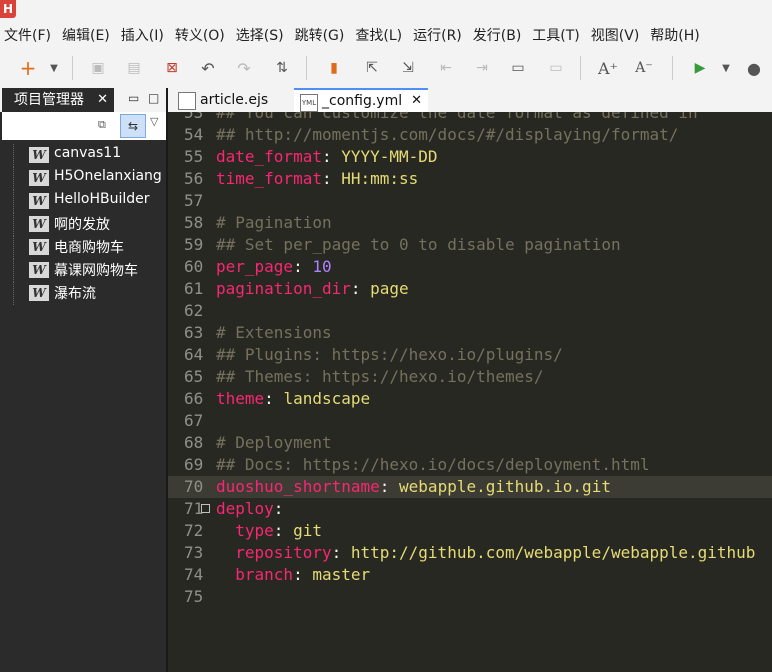 This screenshot has height=672, width=772. What do you see at coordinates (154, 121) in the screenshot?
I see `panel-menu-icon: ▽` at bounding box center [154, 121].